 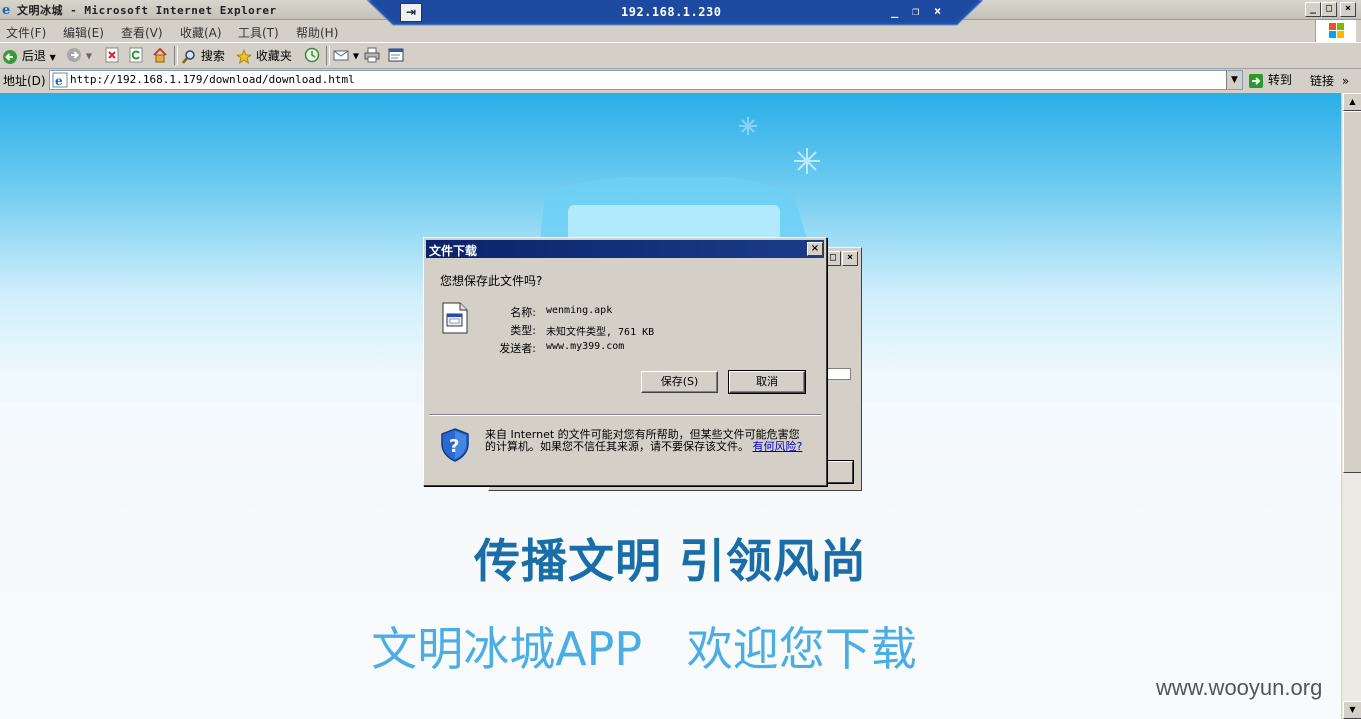 I want to click on print-button, so click(x=372, y=55).